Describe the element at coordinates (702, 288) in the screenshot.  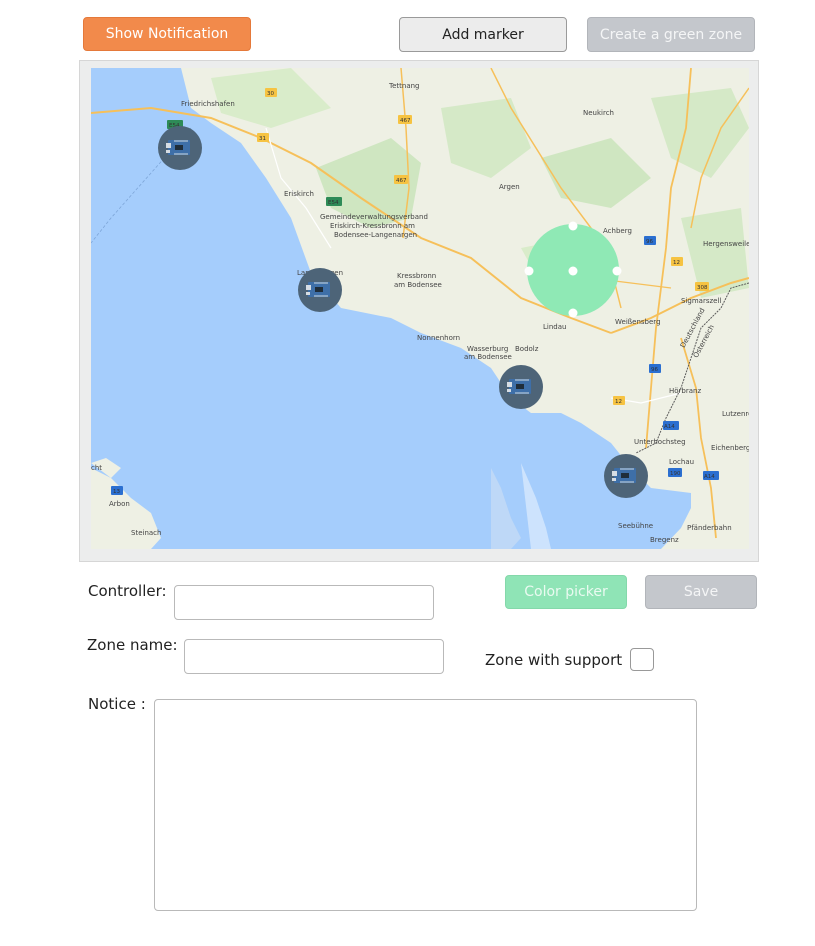
I see `svg-text: 308` at that location.